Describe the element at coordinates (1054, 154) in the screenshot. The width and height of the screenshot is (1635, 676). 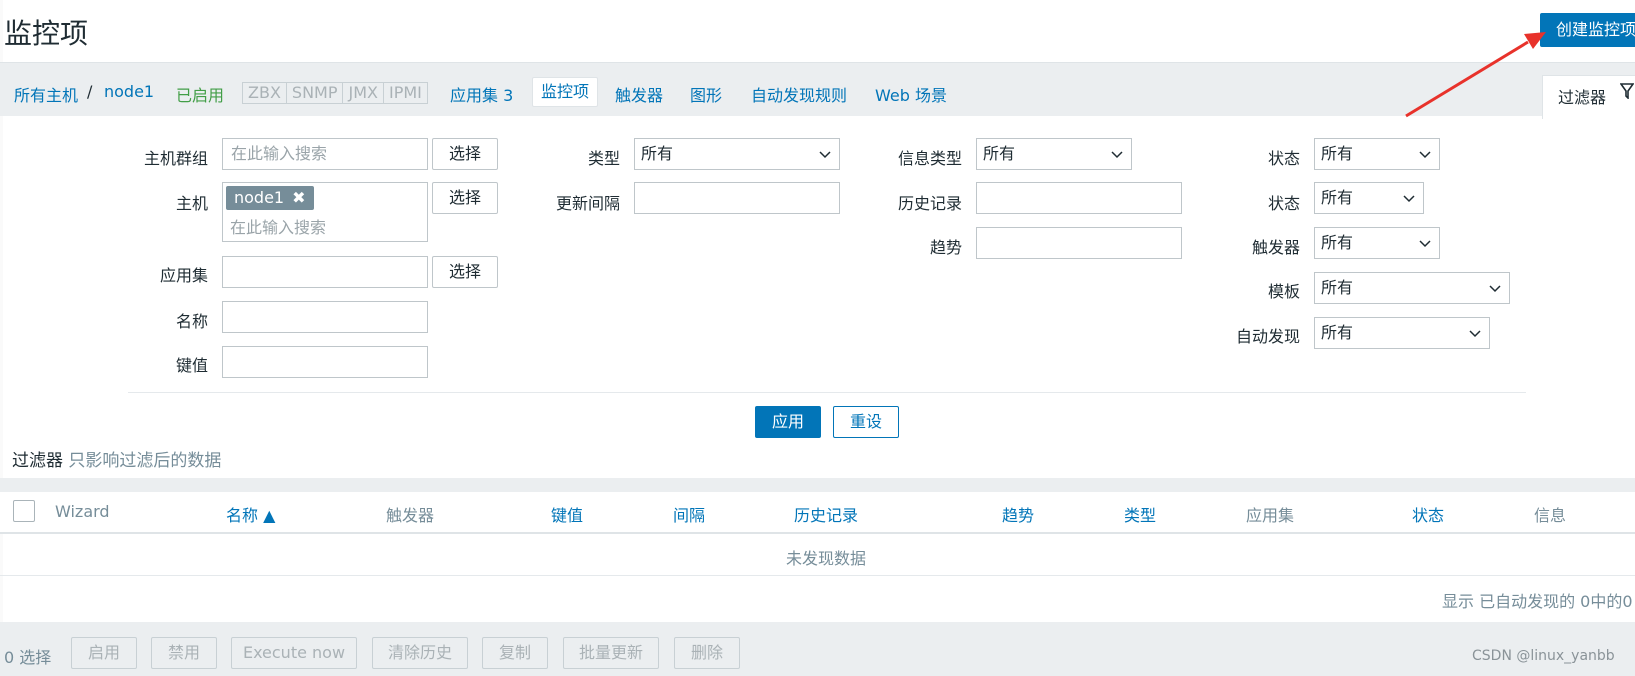
I see `info-type-select: 所有` at that location.